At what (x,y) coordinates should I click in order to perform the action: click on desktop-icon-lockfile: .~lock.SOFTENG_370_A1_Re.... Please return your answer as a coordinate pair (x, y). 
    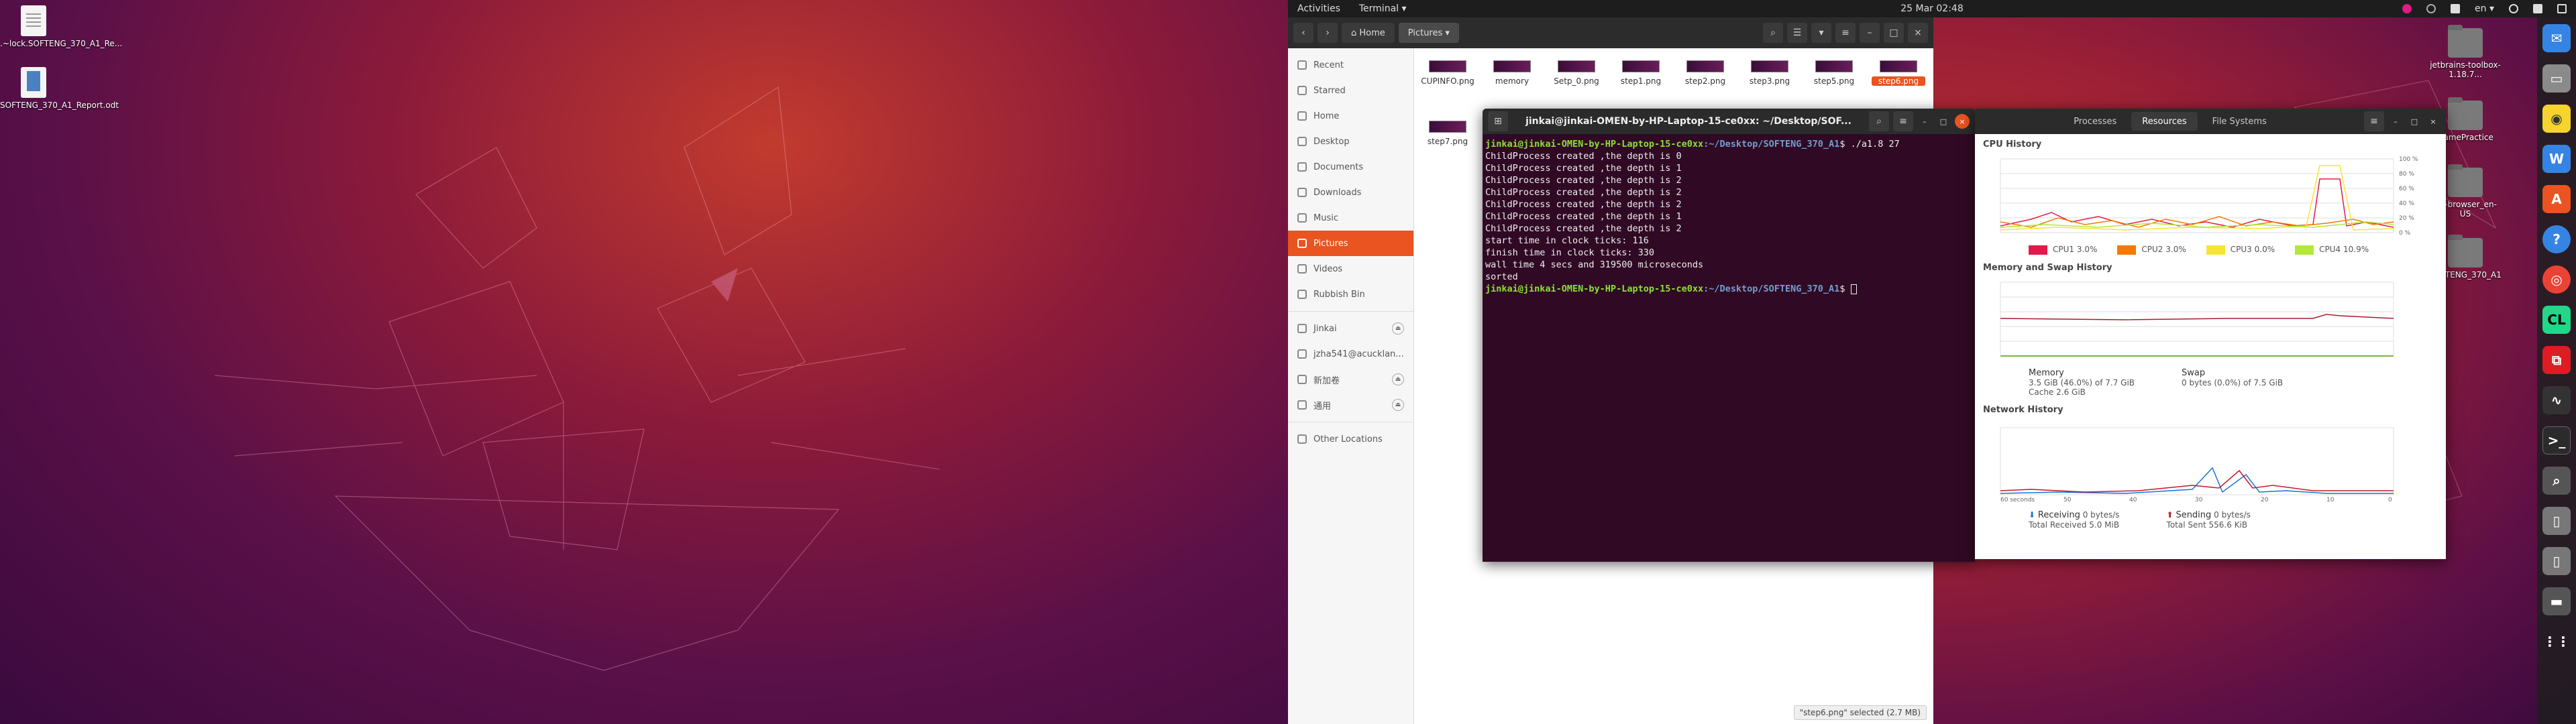
    Looking at the image, I should click on (61, 27).